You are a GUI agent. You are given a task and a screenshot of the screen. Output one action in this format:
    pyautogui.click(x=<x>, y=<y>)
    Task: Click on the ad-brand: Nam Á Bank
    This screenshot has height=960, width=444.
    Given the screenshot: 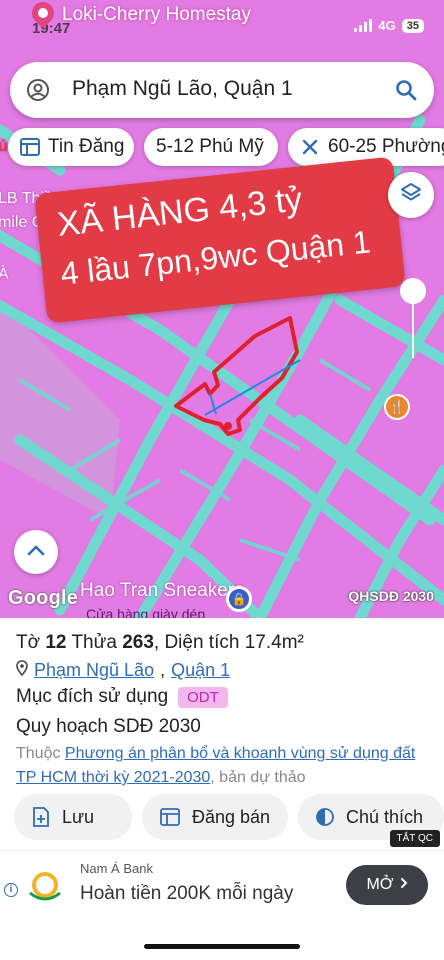 What is the action you would take?
    pyautogui.click(x=116, y=868)
    